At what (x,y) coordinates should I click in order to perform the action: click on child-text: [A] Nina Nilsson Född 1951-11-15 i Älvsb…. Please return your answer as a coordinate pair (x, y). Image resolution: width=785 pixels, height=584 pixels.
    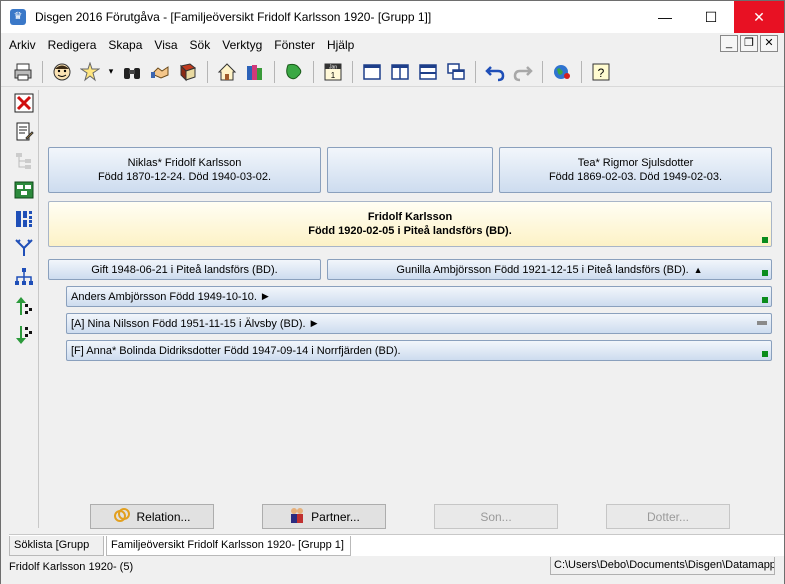
    Looking at the image, I should click on (188, 323).